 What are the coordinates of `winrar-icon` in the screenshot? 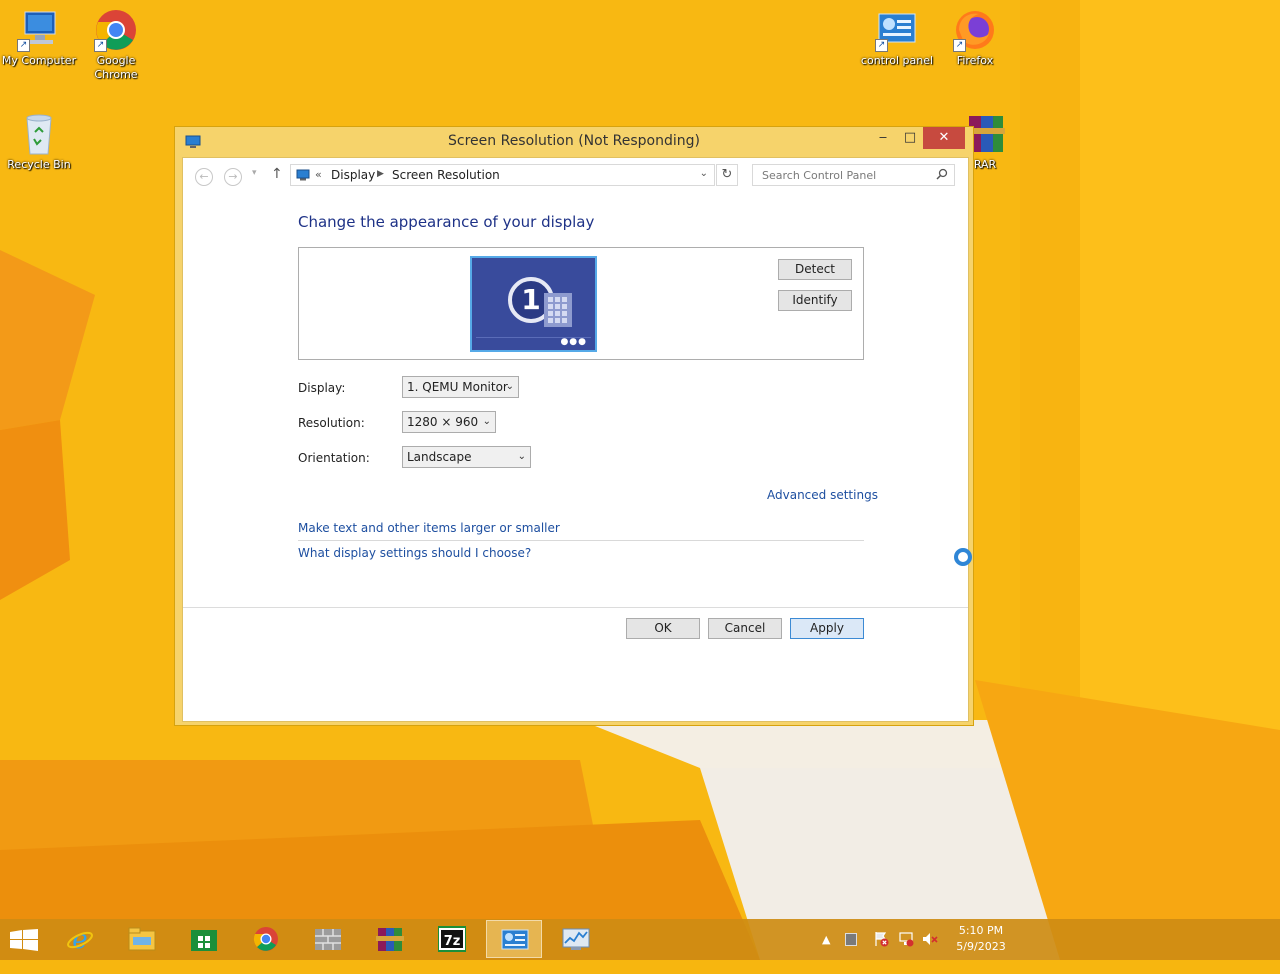 It's located at (390, 939).